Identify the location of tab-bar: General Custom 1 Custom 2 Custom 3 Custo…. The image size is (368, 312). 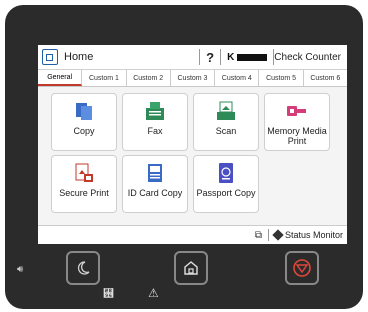
(192, 78).